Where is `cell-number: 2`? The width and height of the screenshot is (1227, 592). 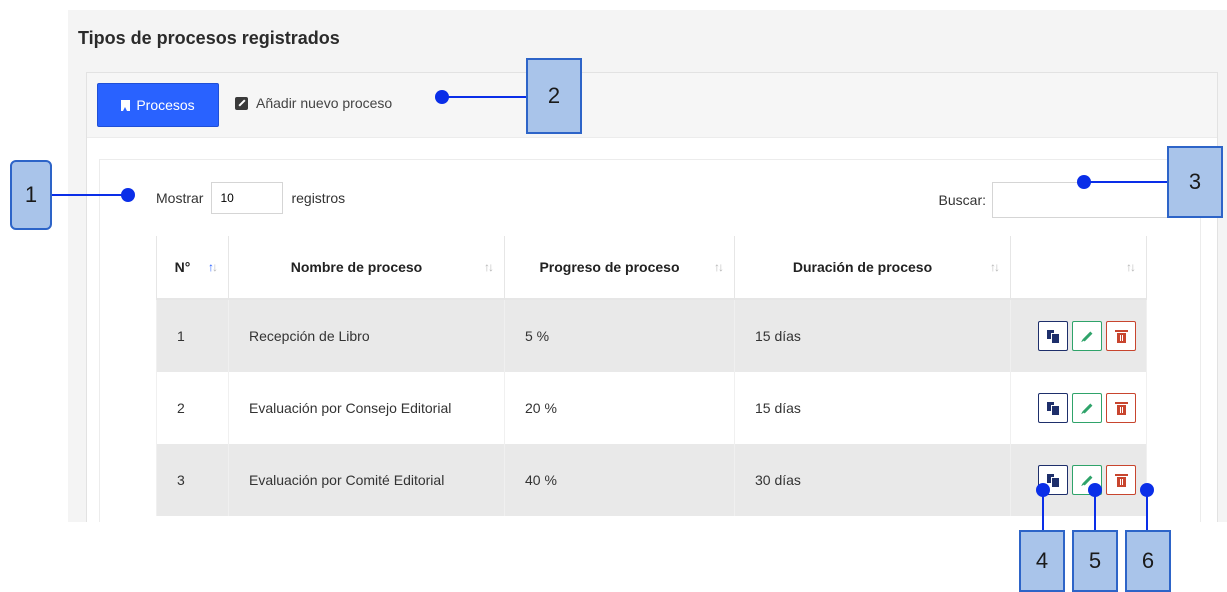
cell-number: 2 is located at coordinates (192, 408).